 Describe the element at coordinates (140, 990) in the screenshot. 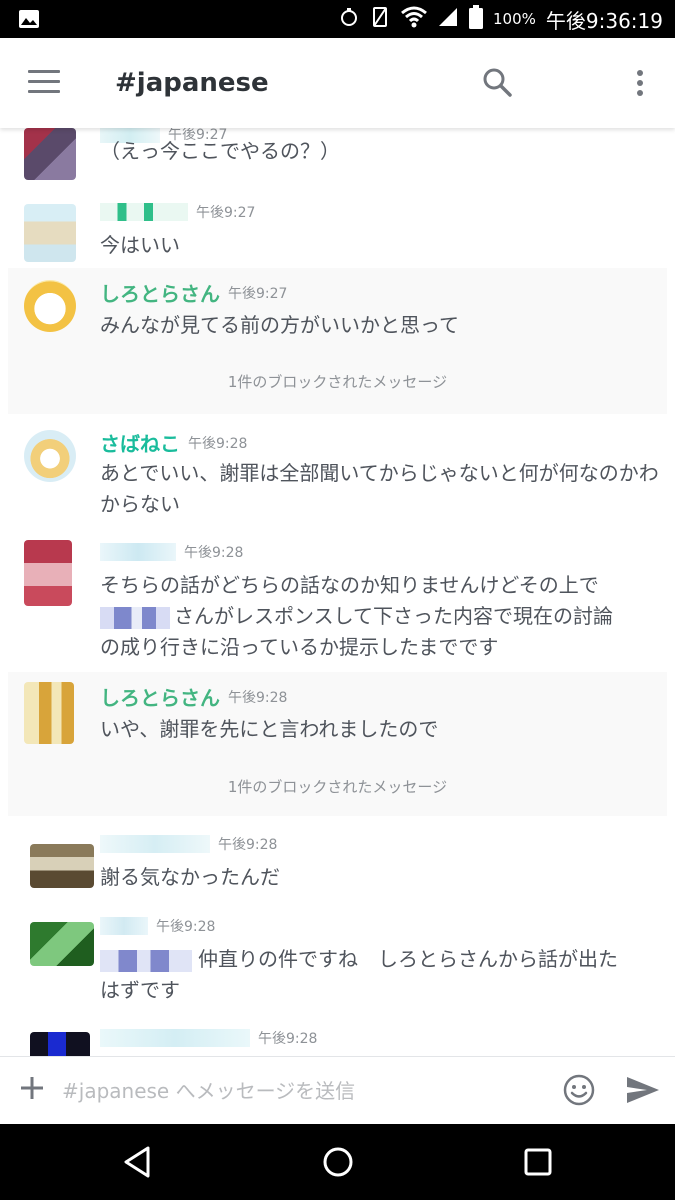

I see `message-text-line: はずです` at that location.